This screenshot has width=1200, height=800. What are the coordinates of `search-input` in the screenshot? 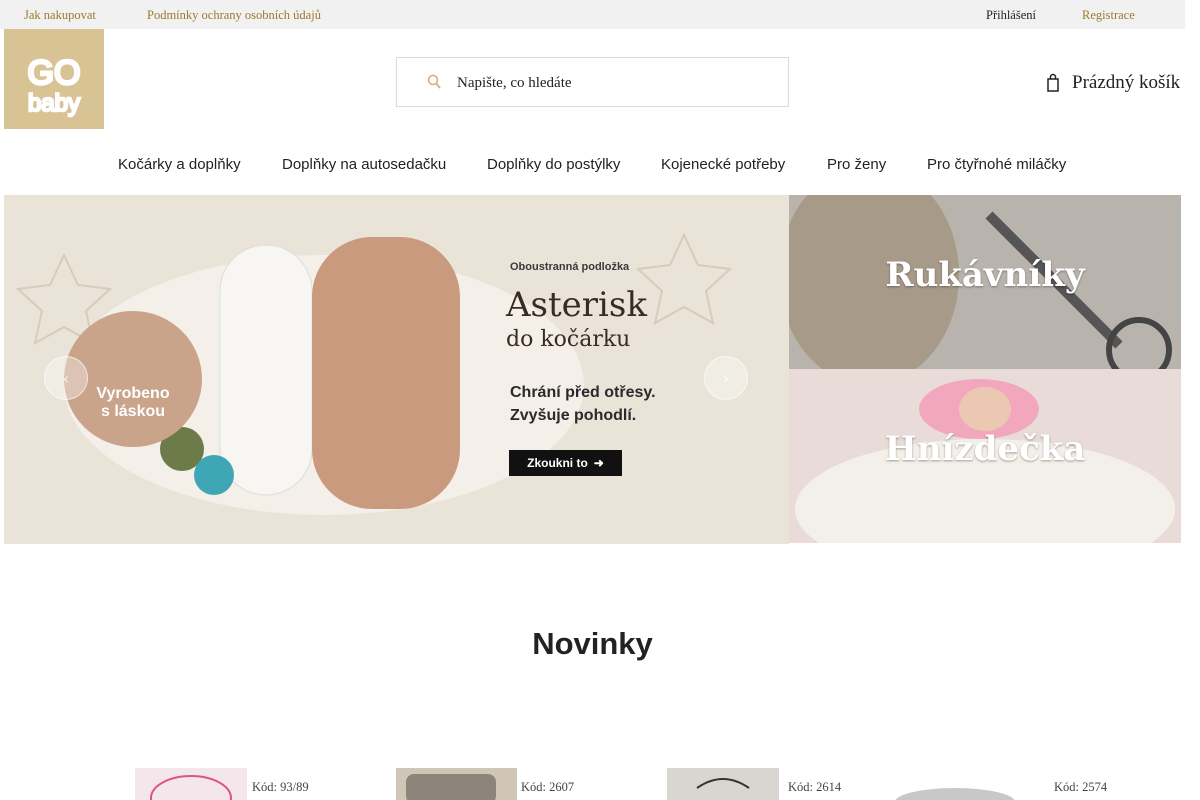 It's located at (612, 83).